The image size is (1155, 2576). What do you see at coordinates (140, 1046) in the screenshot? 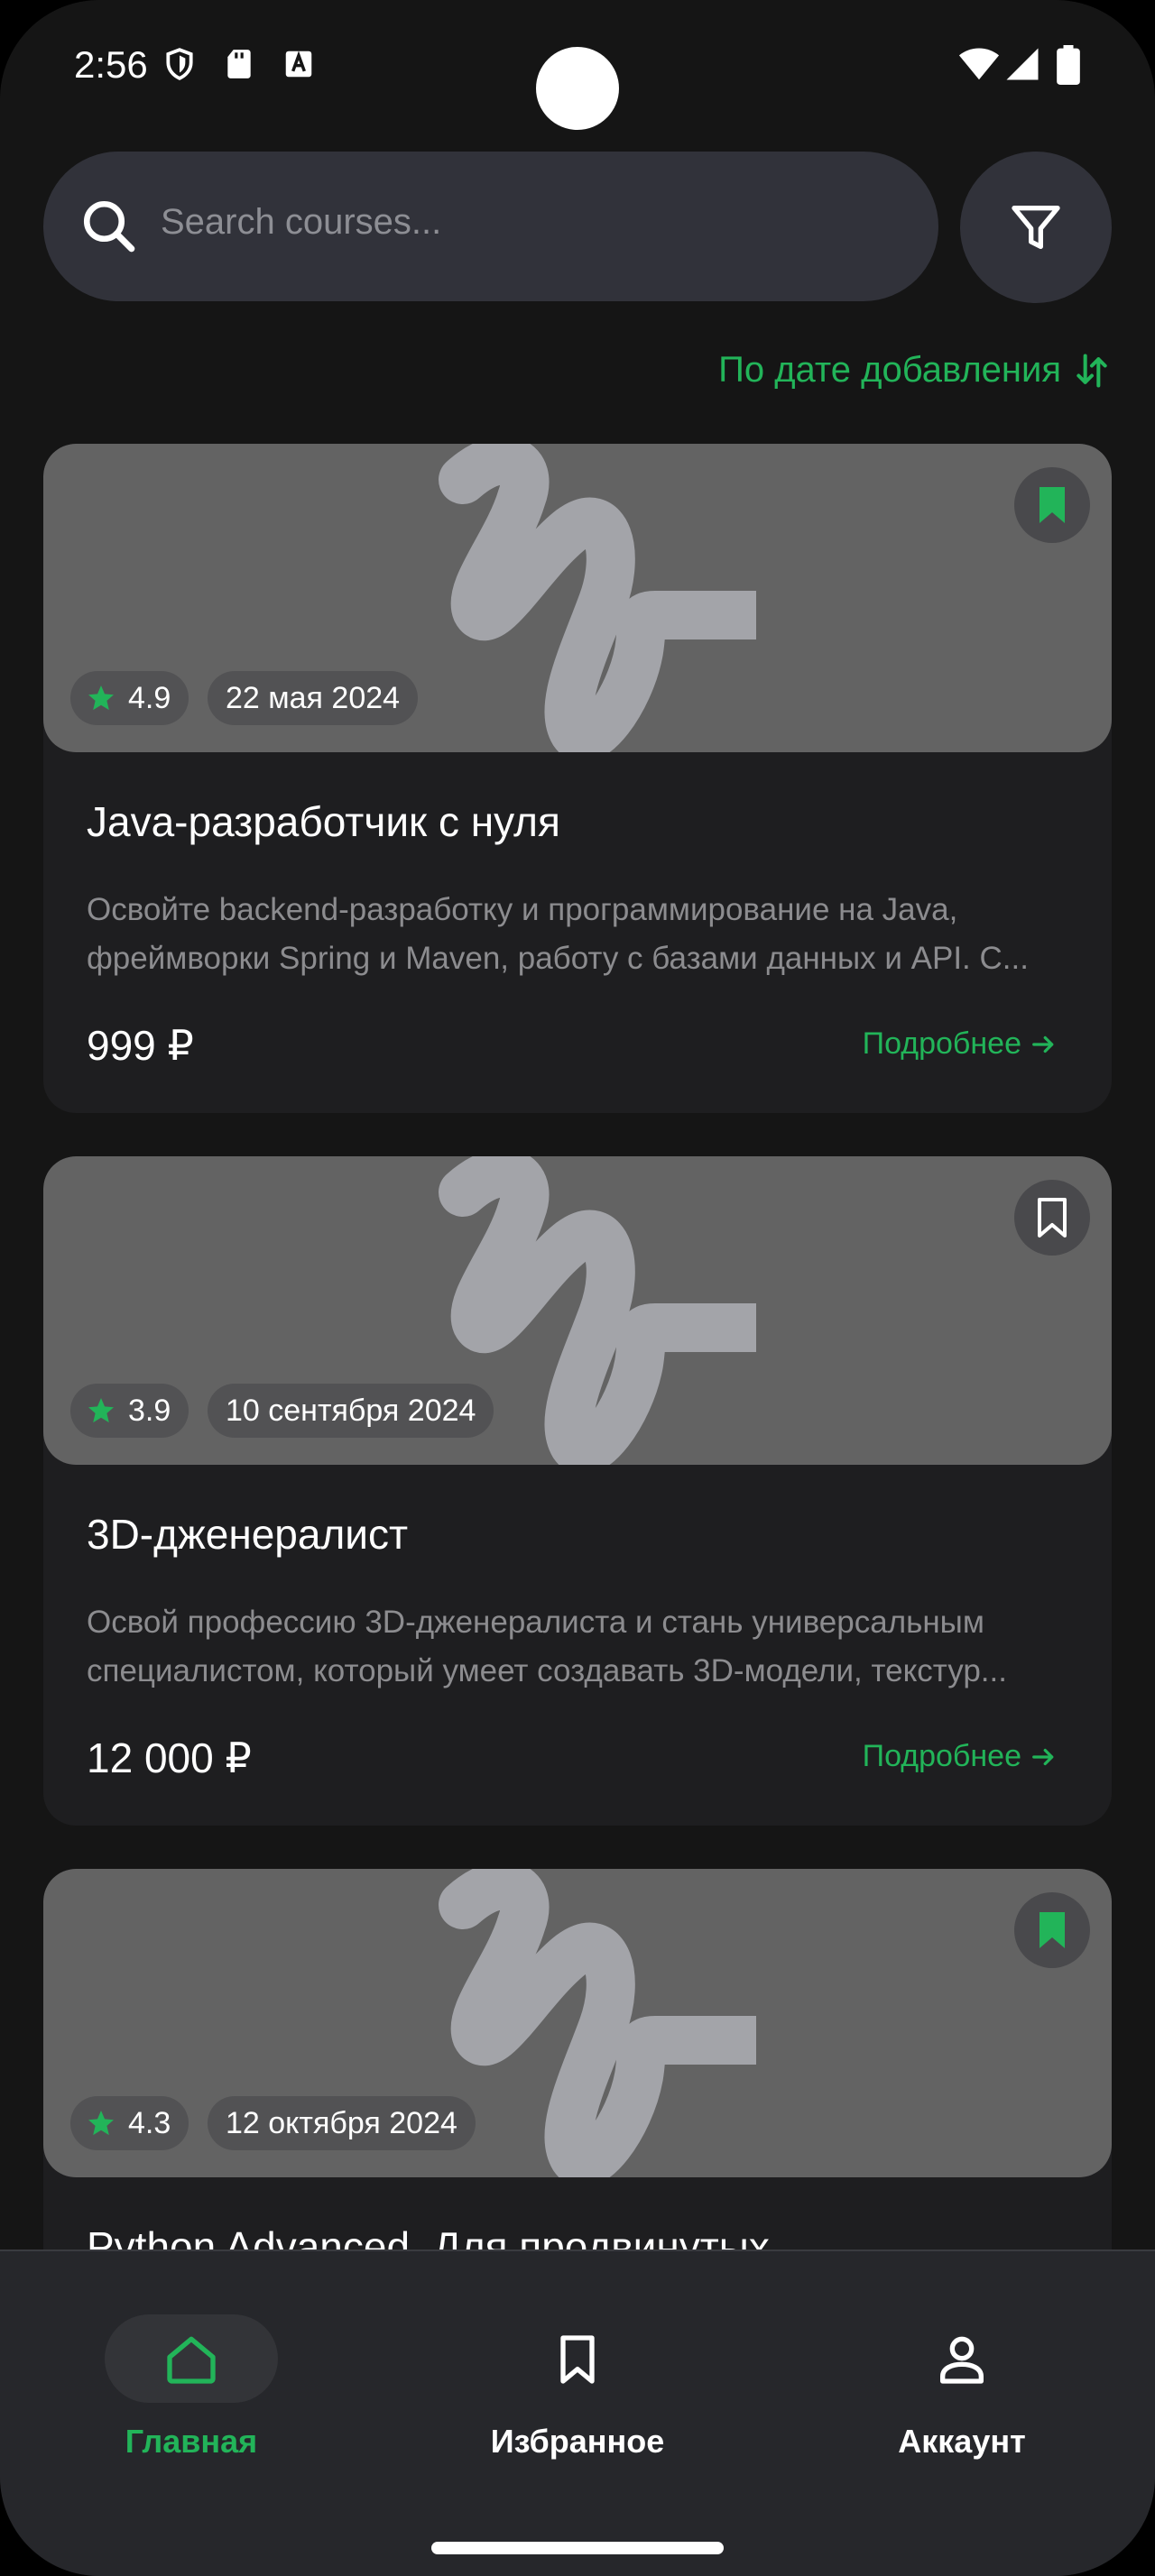
I see `course-price: 999 ₽` at bounding box center [140, 1046].